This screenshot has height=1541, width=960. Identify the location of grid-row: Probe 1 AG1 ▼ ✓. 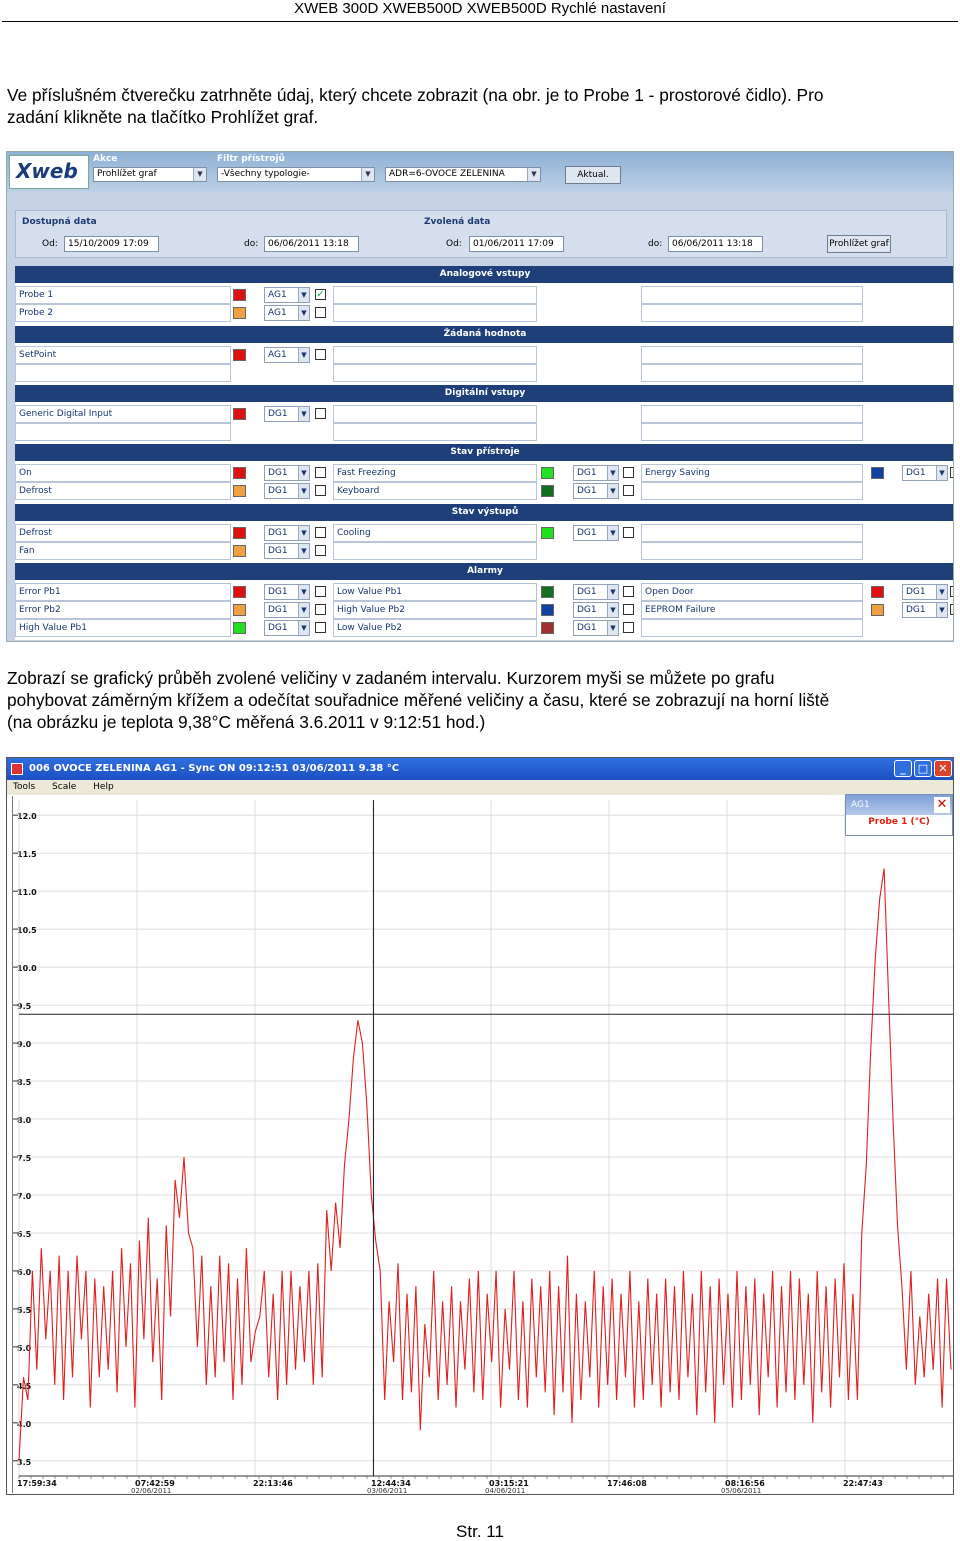
(484, 295).